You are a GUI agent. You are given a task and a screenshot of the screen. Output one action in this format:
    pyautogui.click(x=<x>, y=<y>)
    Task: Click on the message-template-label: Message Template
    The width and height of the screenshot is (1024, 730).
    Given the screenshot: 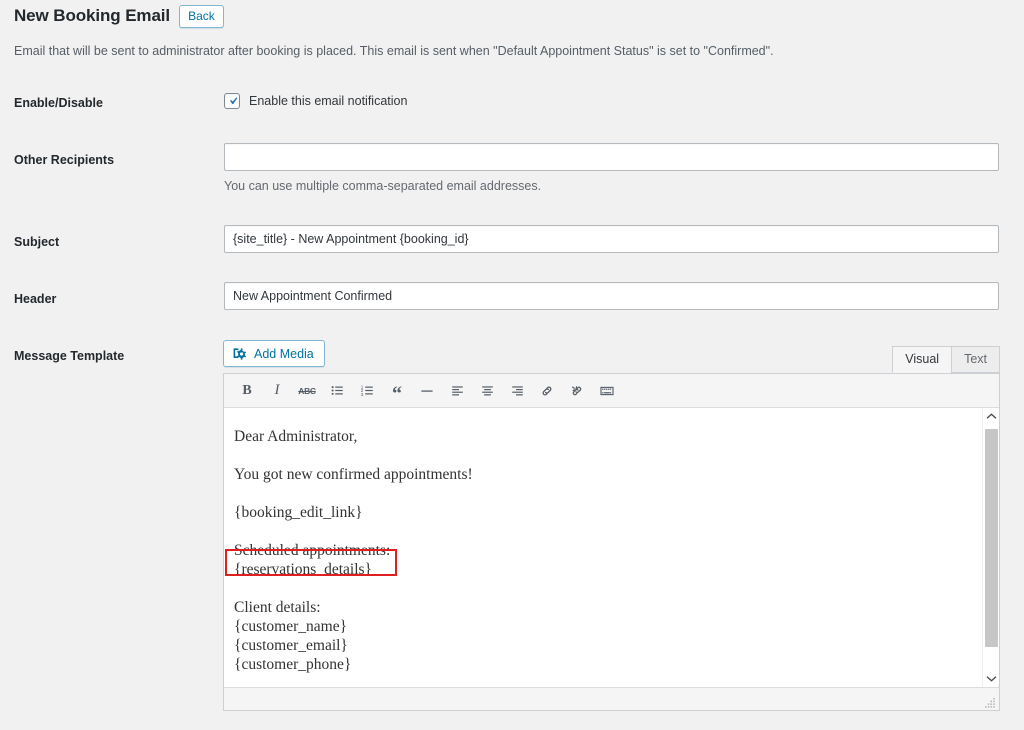 What is the action you would take?
    pyautogui.click(x=69, y=356)
    